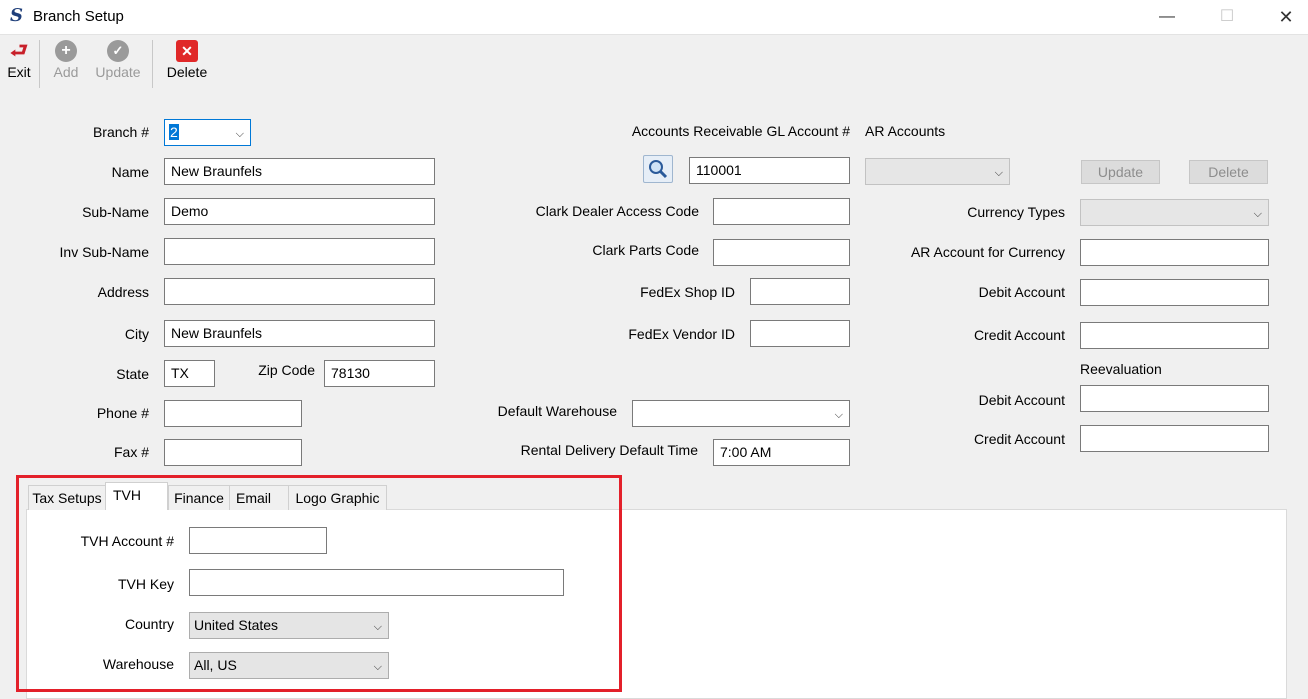 This screenshot has height=699, width=1308. What do you see at coordinates (118, 51) in the screenshot?
I see `checkmark-icon: ✓` at bounding box center [118, 51].